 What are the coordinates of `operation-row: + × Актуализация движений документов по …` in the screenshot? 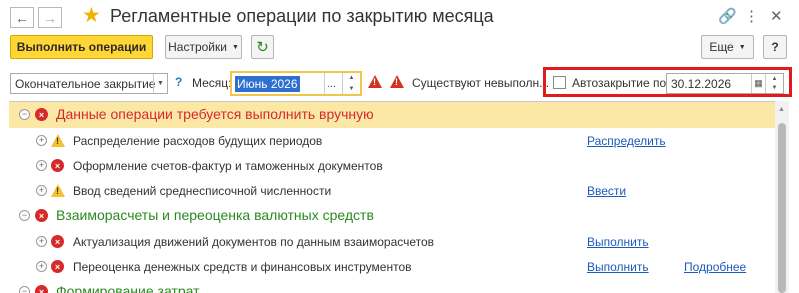 It's located at (392, 241).